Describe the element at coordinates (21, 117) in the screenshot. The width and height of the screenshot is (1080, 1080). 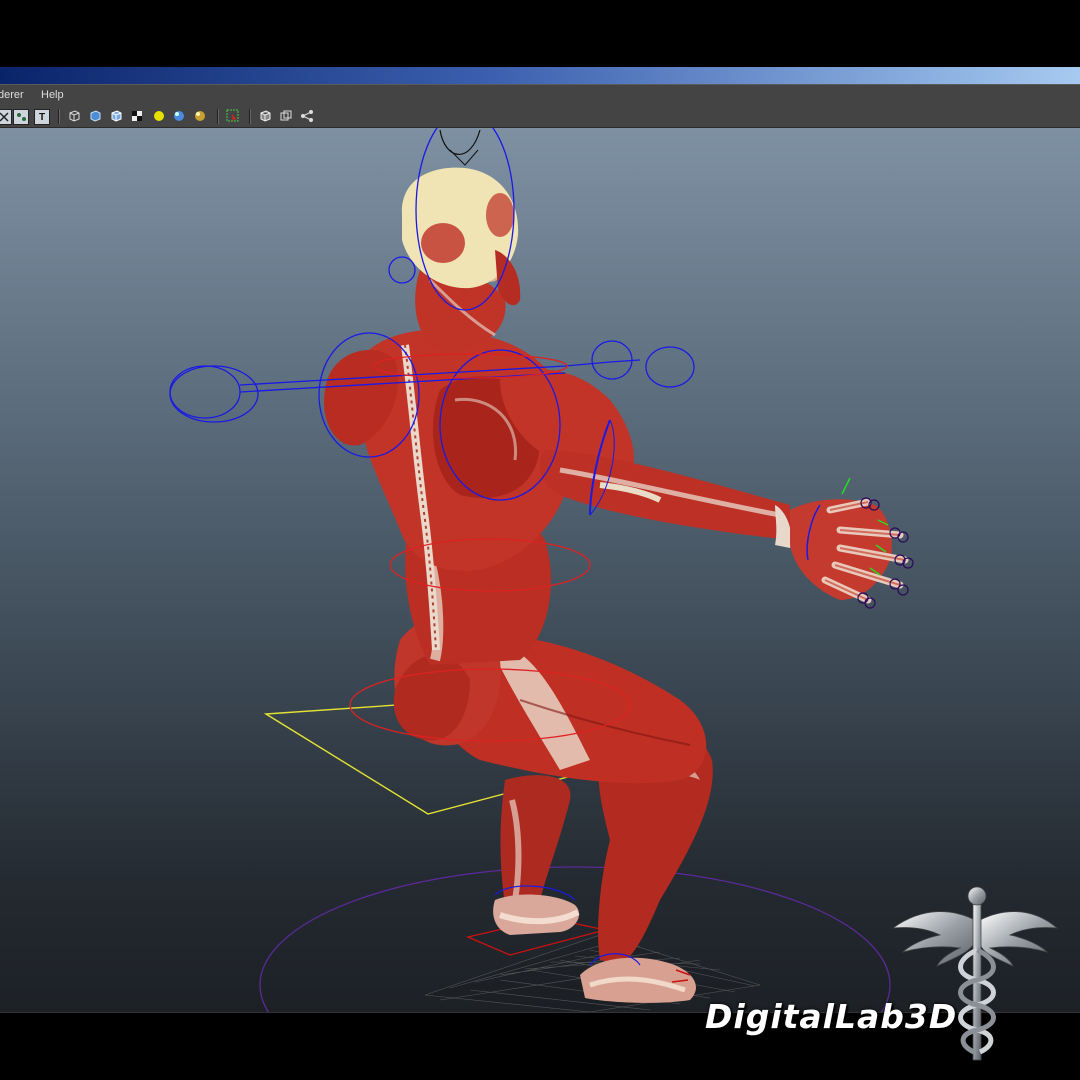
I see `display-options-icon` at that location.